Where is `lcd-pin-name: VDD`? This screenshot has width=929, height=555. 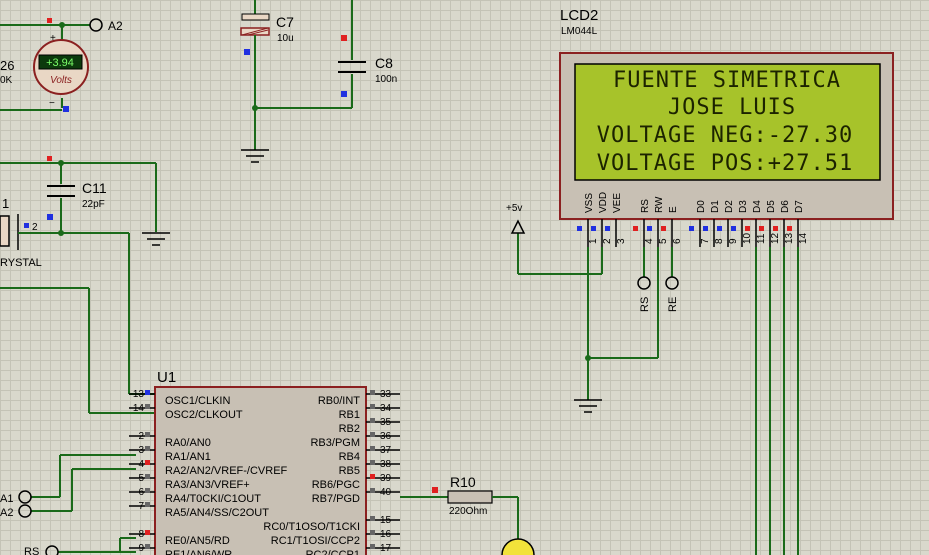 lcd-pin-name: VDD is located at coordinates (603, 202).